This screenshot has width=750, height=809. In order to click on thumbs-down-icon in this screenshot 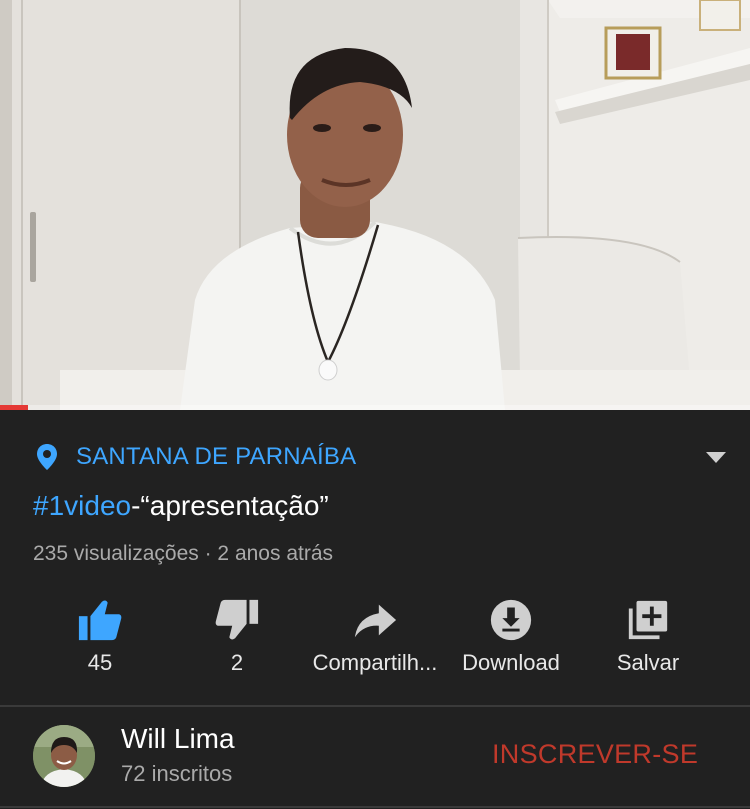, I will do `click(237, 619)`.